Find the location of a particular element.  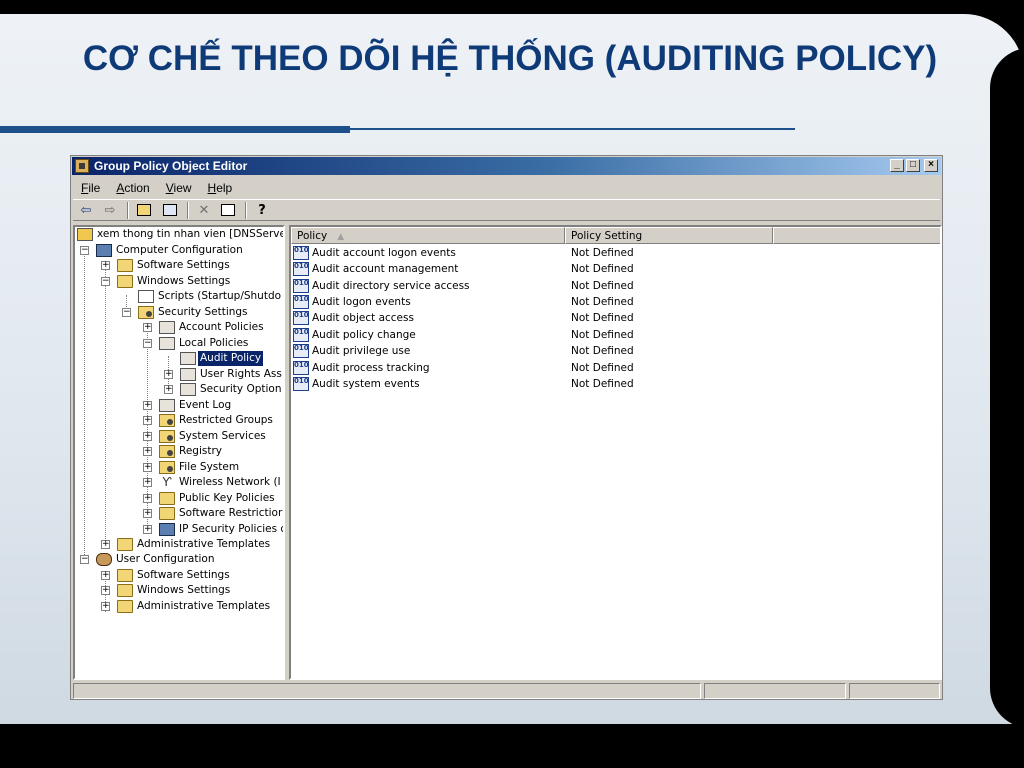

menu-help: Help is located at coordinates (220, 187).